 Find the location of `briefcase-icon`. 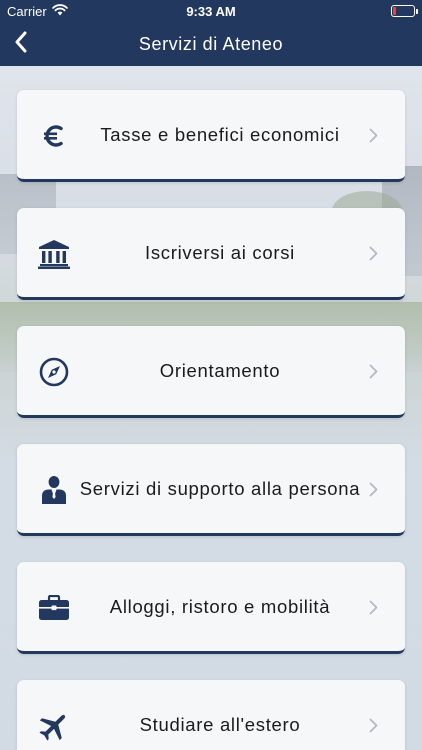

briefcase-icon is located at coordinates (54, 608).